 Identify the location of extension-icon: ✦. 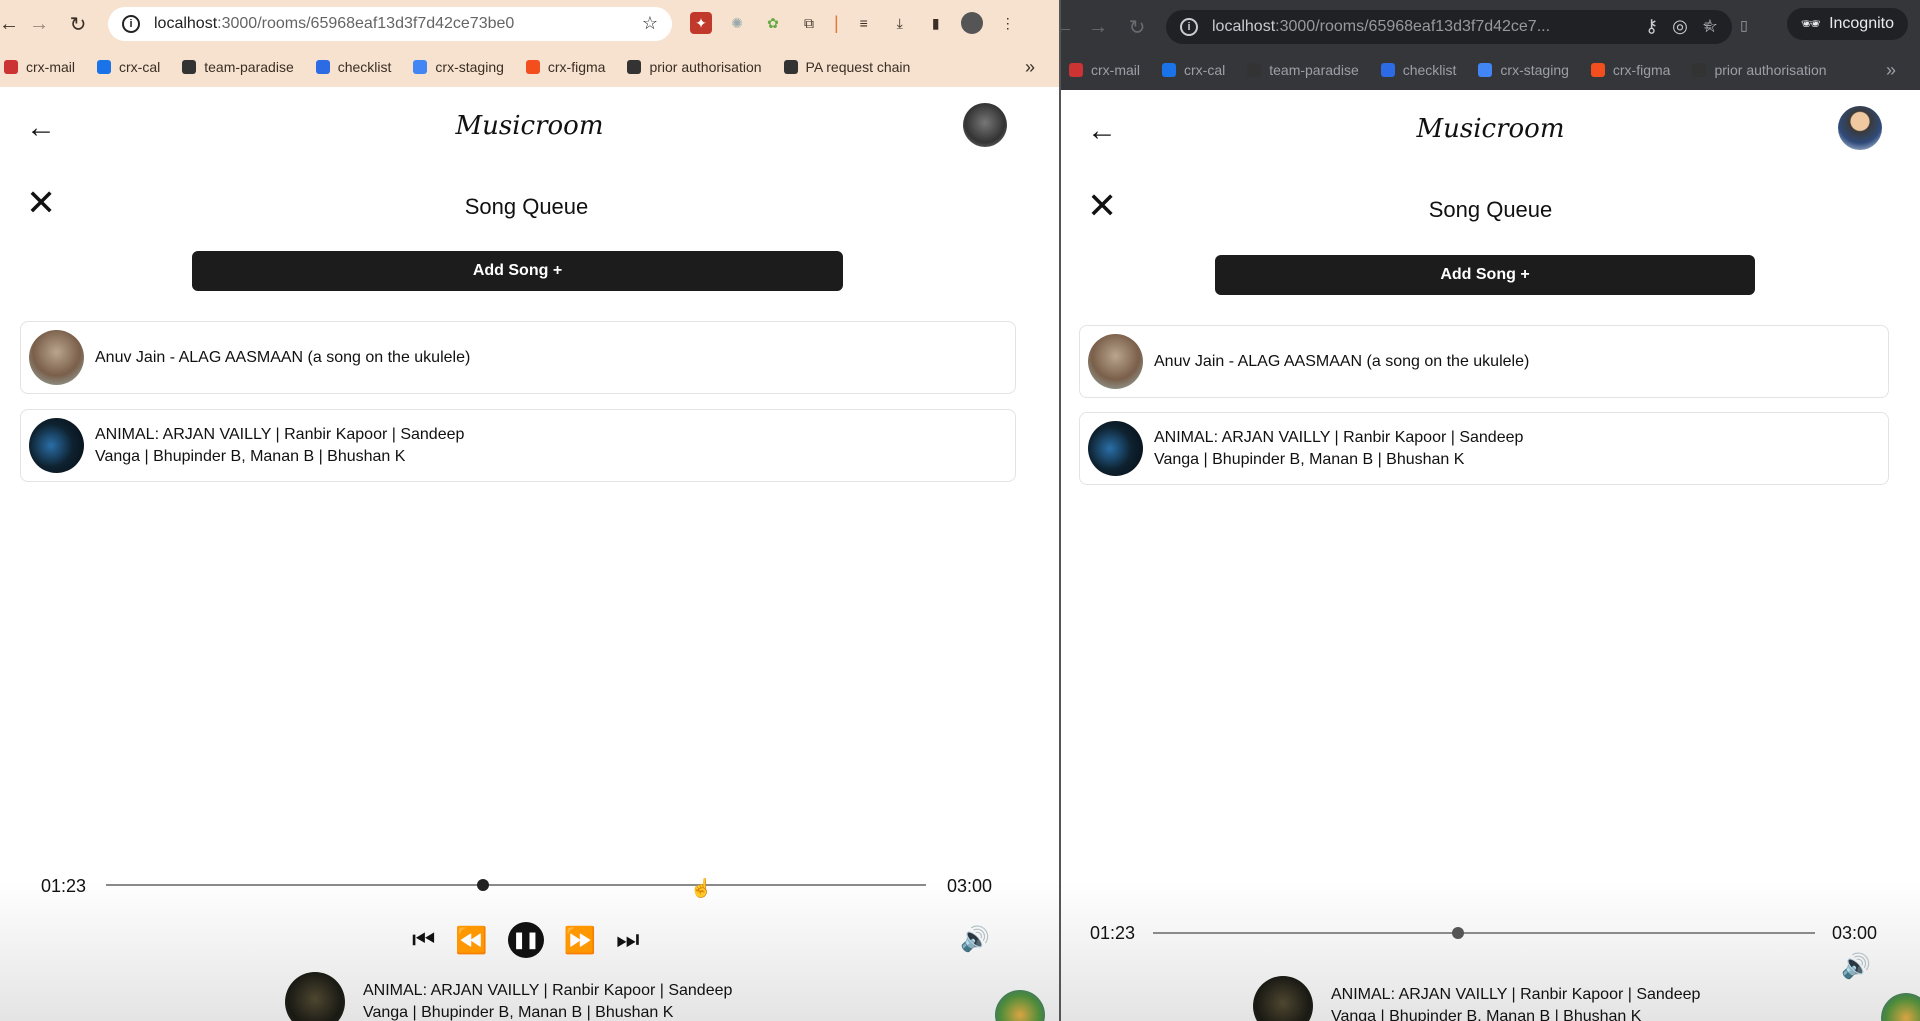
(701, 23).